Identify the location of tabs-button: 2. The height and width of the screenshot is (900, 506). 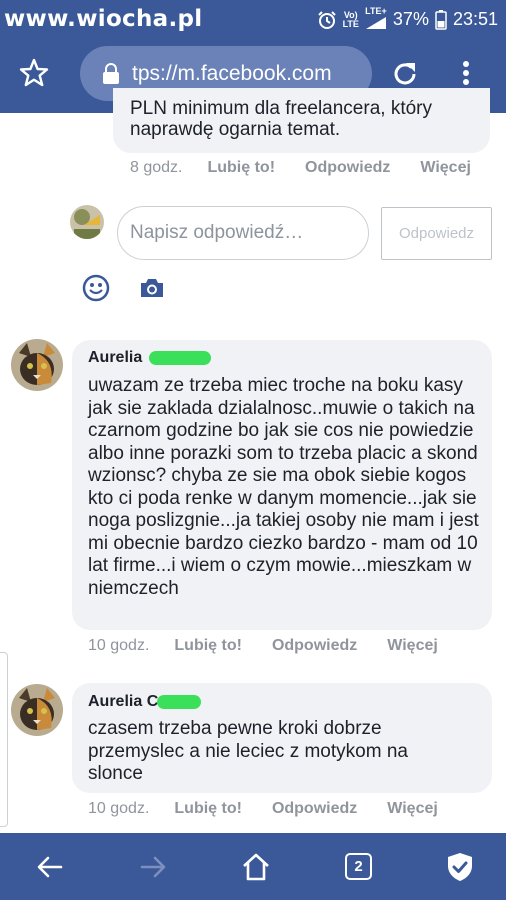
(358, 866).